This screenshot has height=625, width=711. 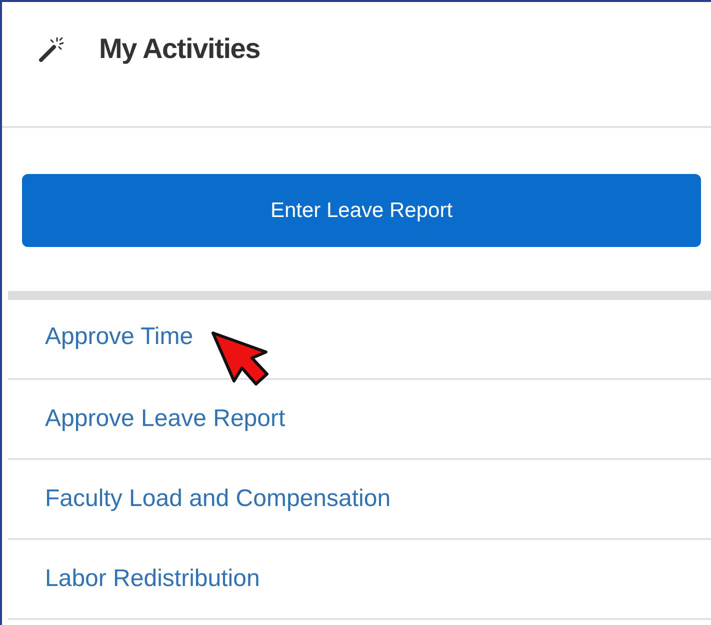 I want to click on activity-link: Faculty Load and Compensation, so click(x=218, y=499).